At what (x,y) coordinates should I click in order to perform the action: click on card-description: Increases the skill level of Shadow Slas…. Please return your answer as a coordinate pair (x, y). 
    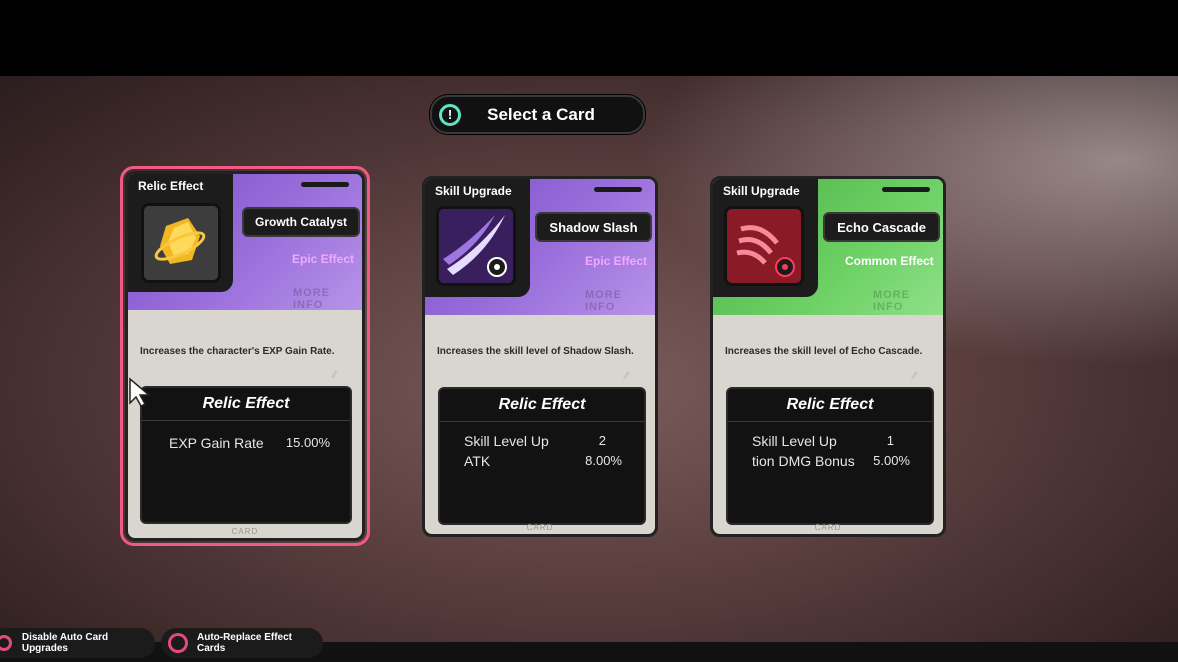
    Looking at the image, I should click on (535, 351).